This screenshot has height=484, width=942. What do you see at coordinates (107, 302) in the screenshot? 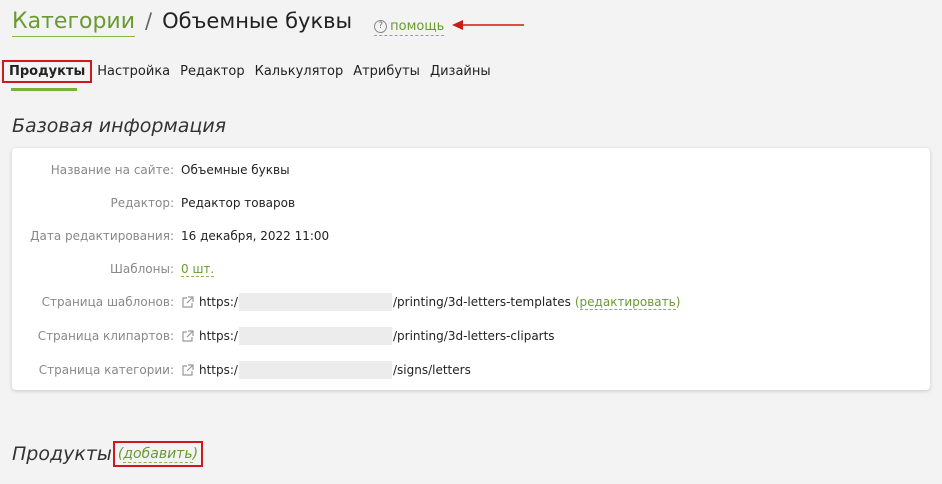
I see `templates-page-label: Страница шаблонов:` at bounding box center [107, 302].